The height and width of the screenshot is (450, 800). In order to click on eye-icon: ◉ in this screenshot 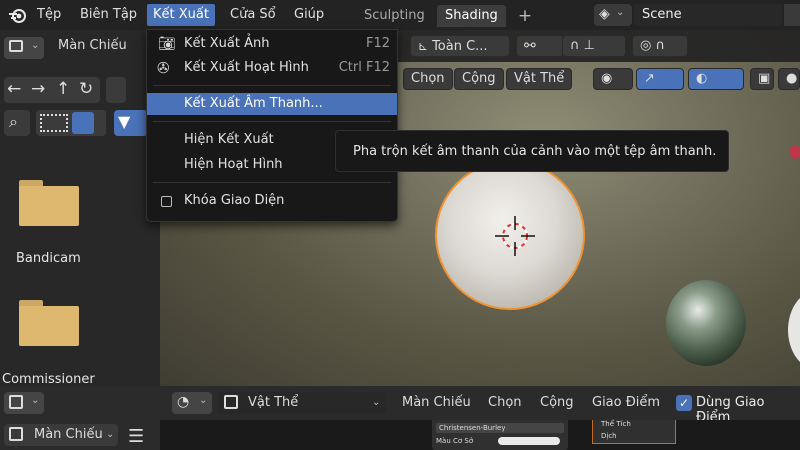, I will do `click(607, 78)`.